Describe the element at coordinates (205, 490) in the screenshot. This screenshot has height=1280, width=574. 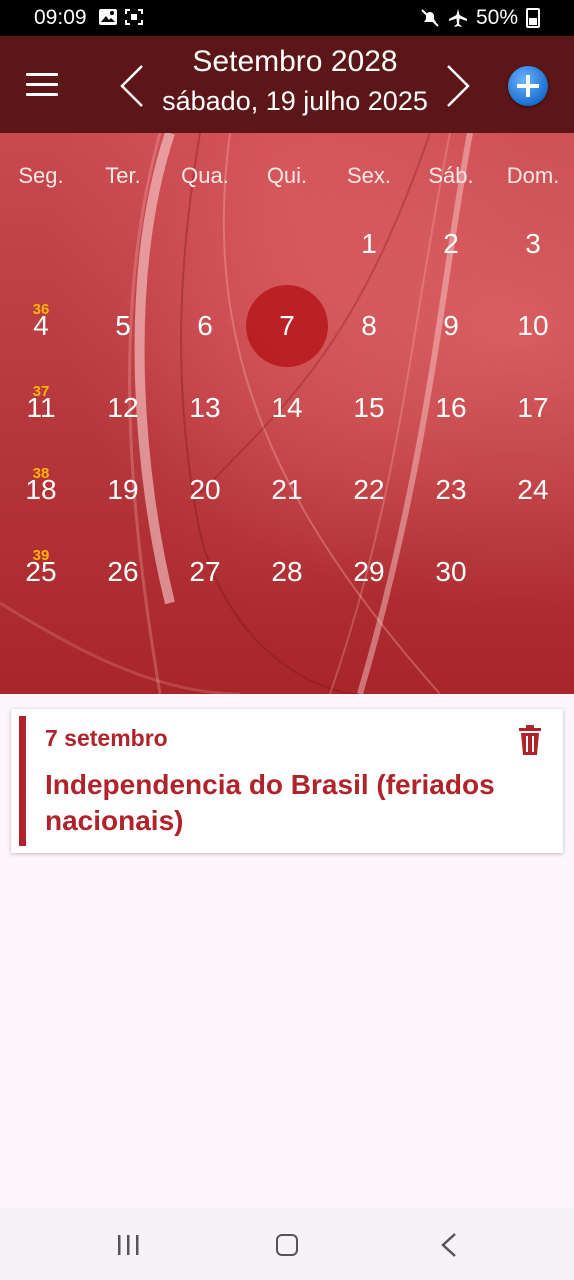
I see `day-cell: 20` at that location.